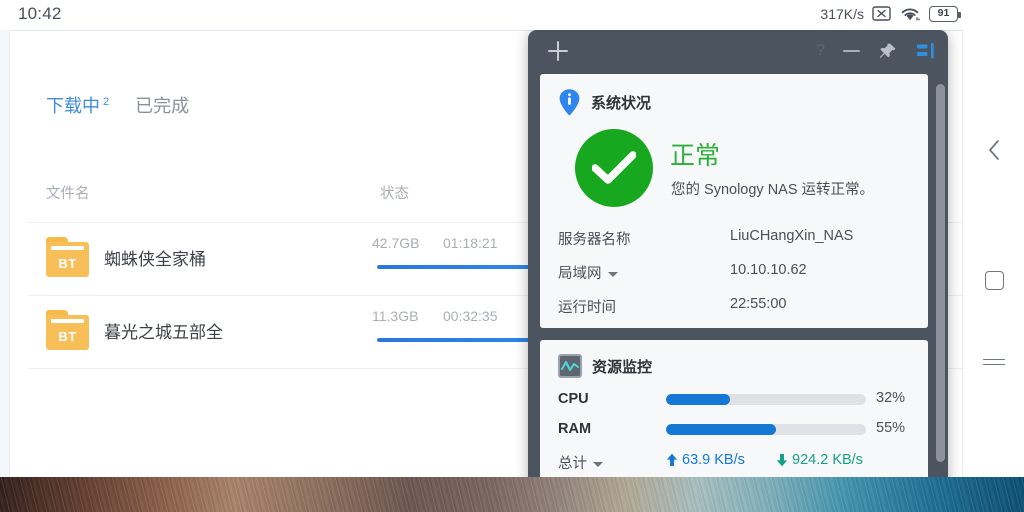 This screenshot has height=512, width=1024. I want to click on meter-label: CPU, so click(573, 399).